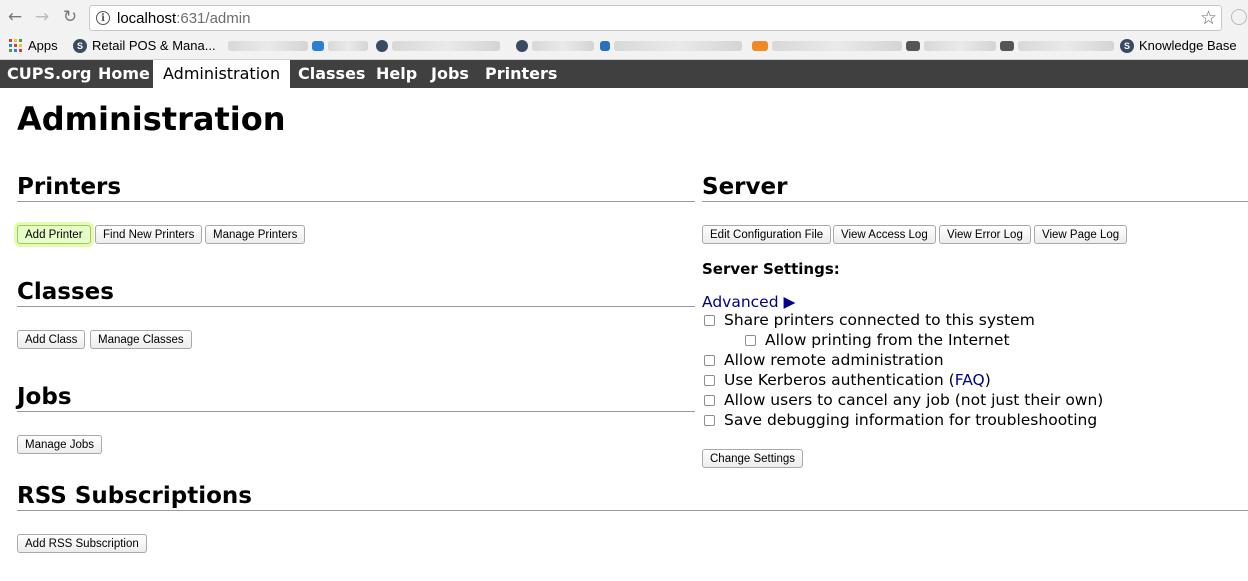 This screenshot has width=1248, height=581. Describe the element at coordinates (1188, 45) in the screenshot. I see `bookmark-kb-label: Knowledge Base` at that location.